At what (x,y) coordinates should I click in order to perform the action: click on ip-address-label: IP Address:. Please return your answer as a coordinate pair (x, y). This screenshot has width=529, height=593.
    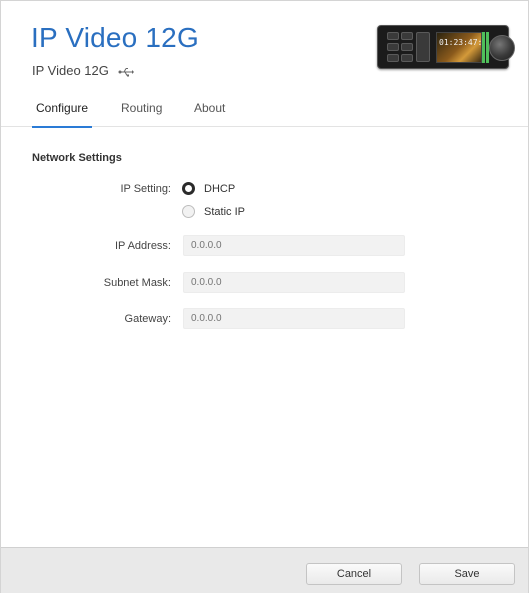
    Looking at the image, I should click on (142, 246).